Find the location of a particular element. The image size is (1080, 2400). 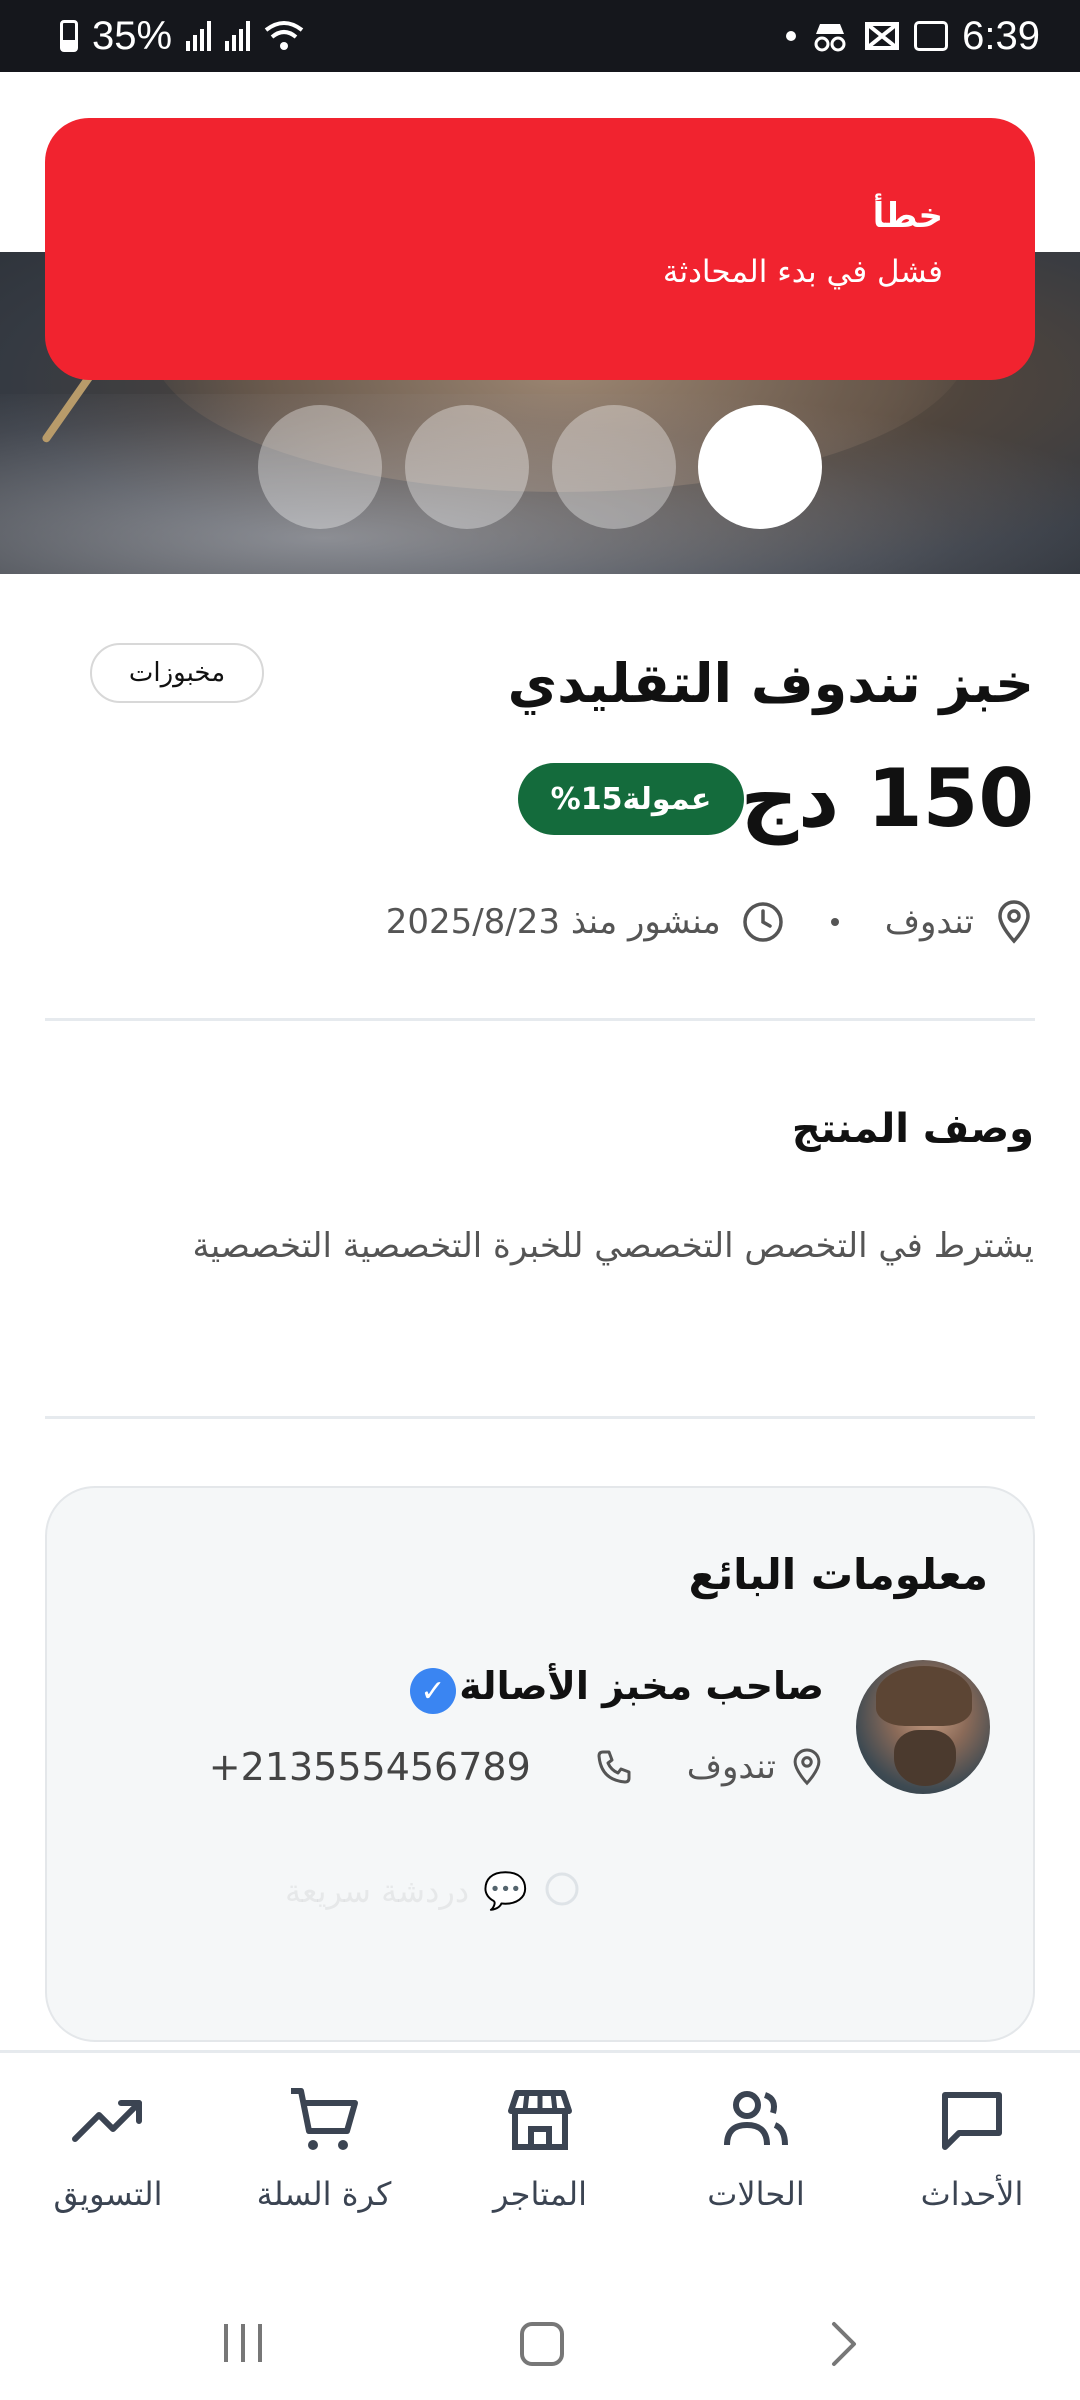

notification-dot-icon is located at coordinates (791, 36).